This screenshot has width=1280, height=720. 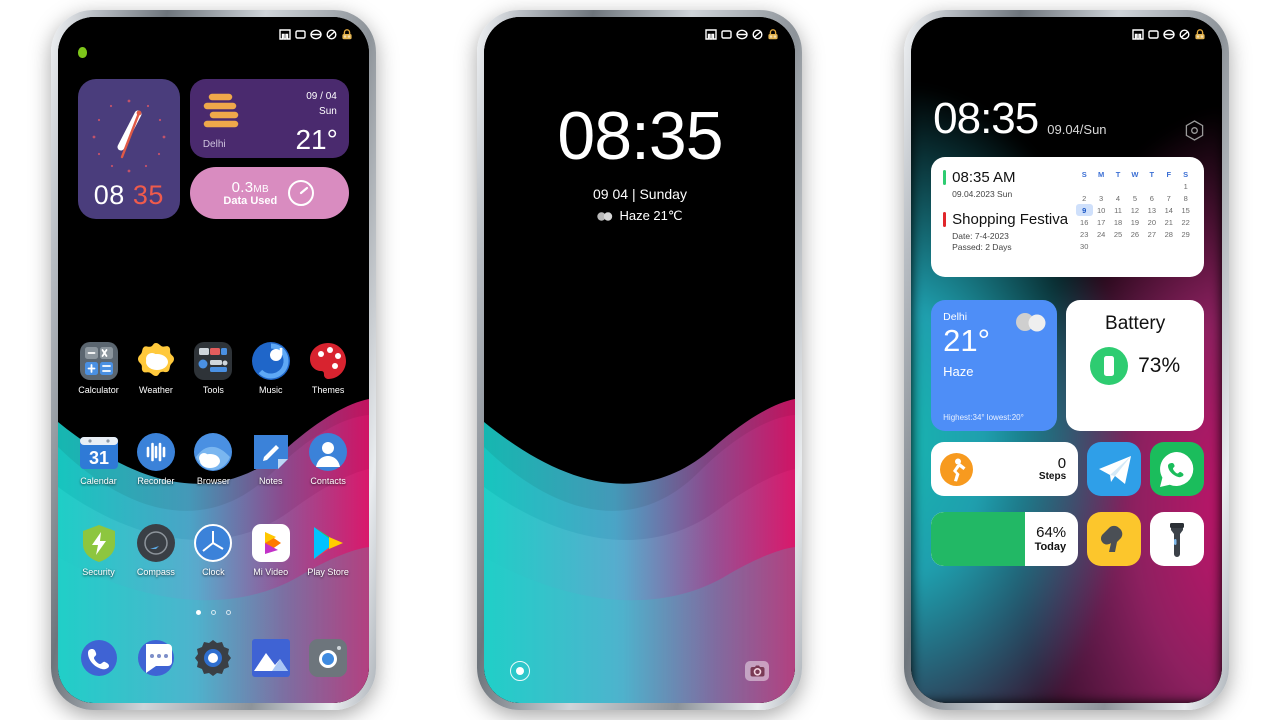 What do you see at coordinates (1168, 210) in the screenshot?
I see `calendar-day: 14` at bounding box center [1168, 210].